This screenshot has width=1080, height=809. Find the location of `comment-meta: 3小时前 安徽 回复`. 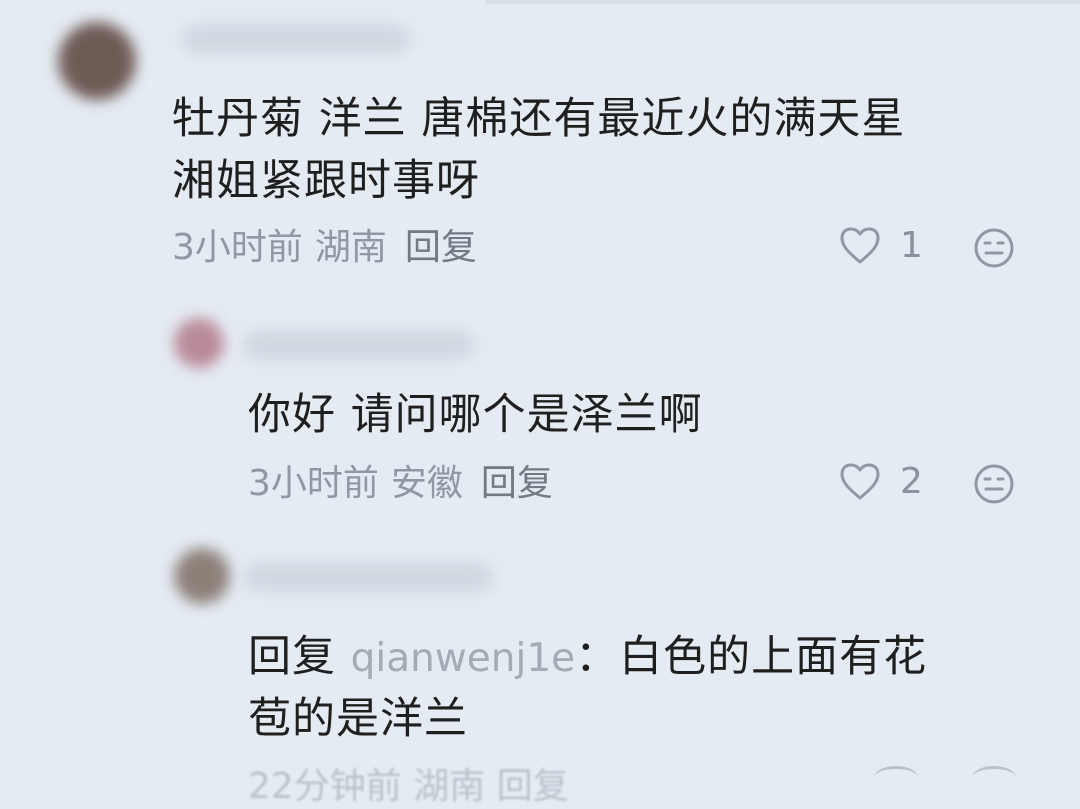

comment-meta: 3小时前 安徽 回复 is located at coordinates (400, 484).